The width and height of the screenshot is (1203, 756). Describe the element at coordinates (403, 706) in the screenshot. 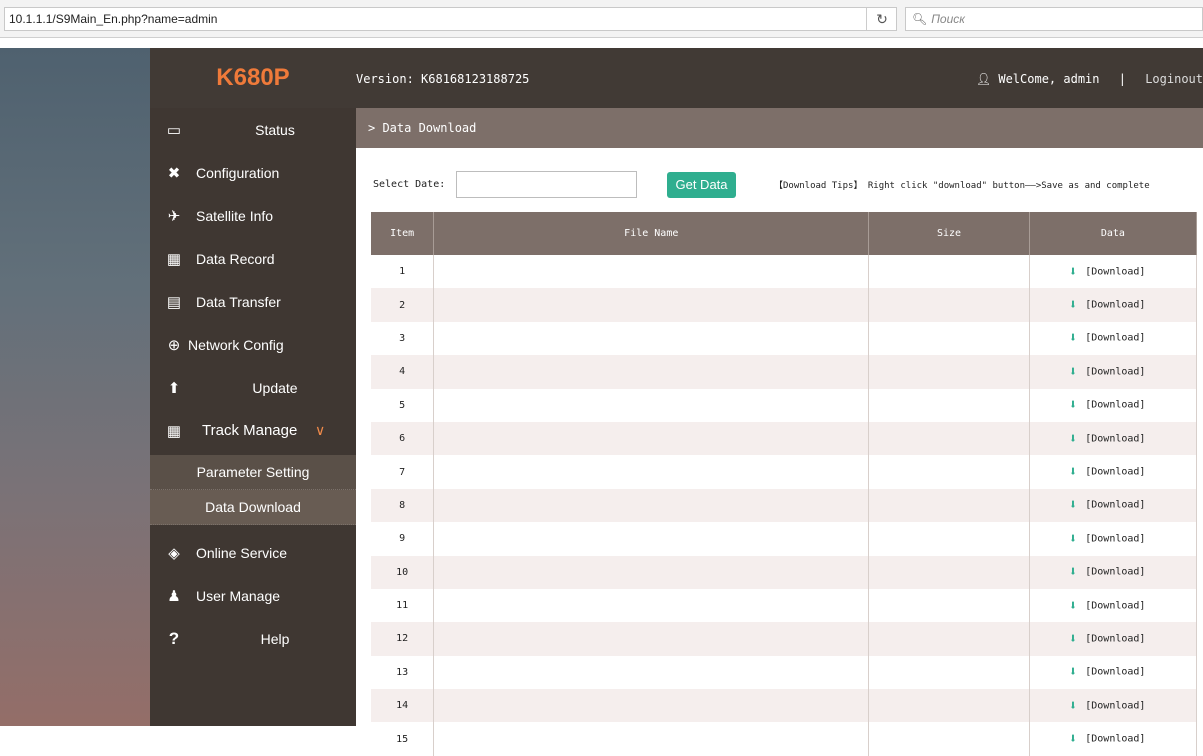

I see `row-item-number: 14` at that location.